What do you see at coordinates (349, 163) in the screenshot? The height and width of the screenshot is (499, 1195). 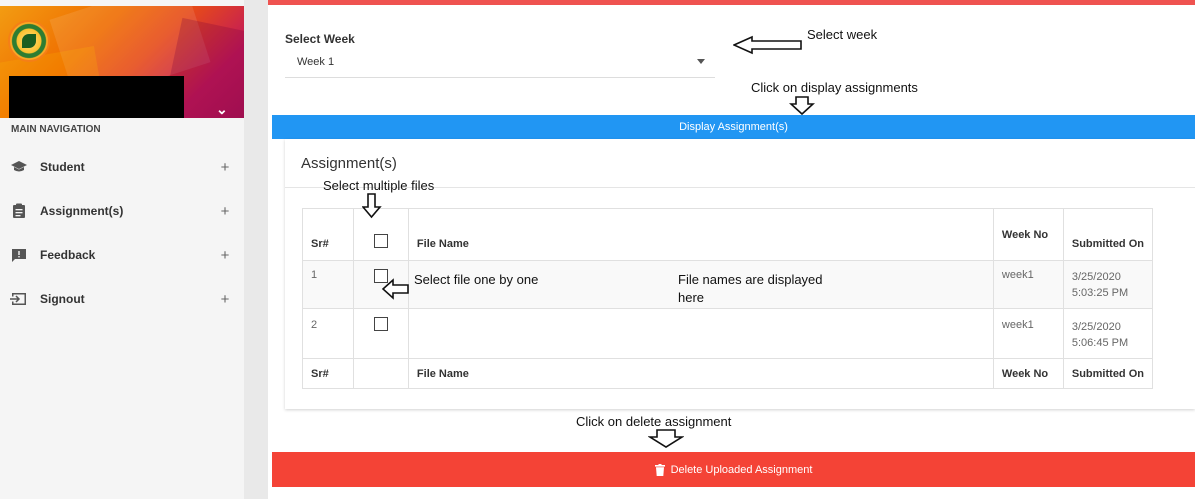 I see `card-title: Assignment(s)` at bounding box center [349, 163].